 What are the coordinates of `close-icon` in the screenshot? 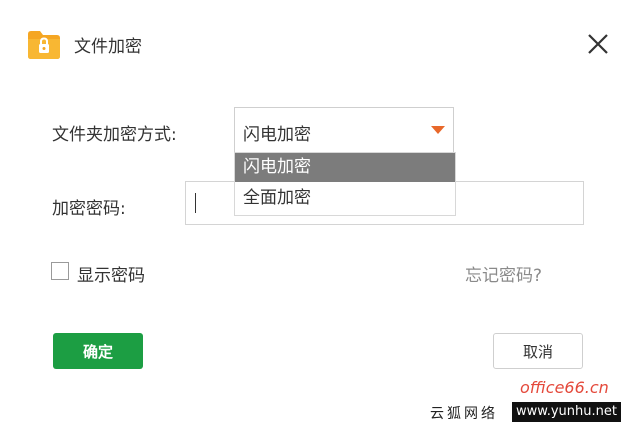 It's located at (598, 44).